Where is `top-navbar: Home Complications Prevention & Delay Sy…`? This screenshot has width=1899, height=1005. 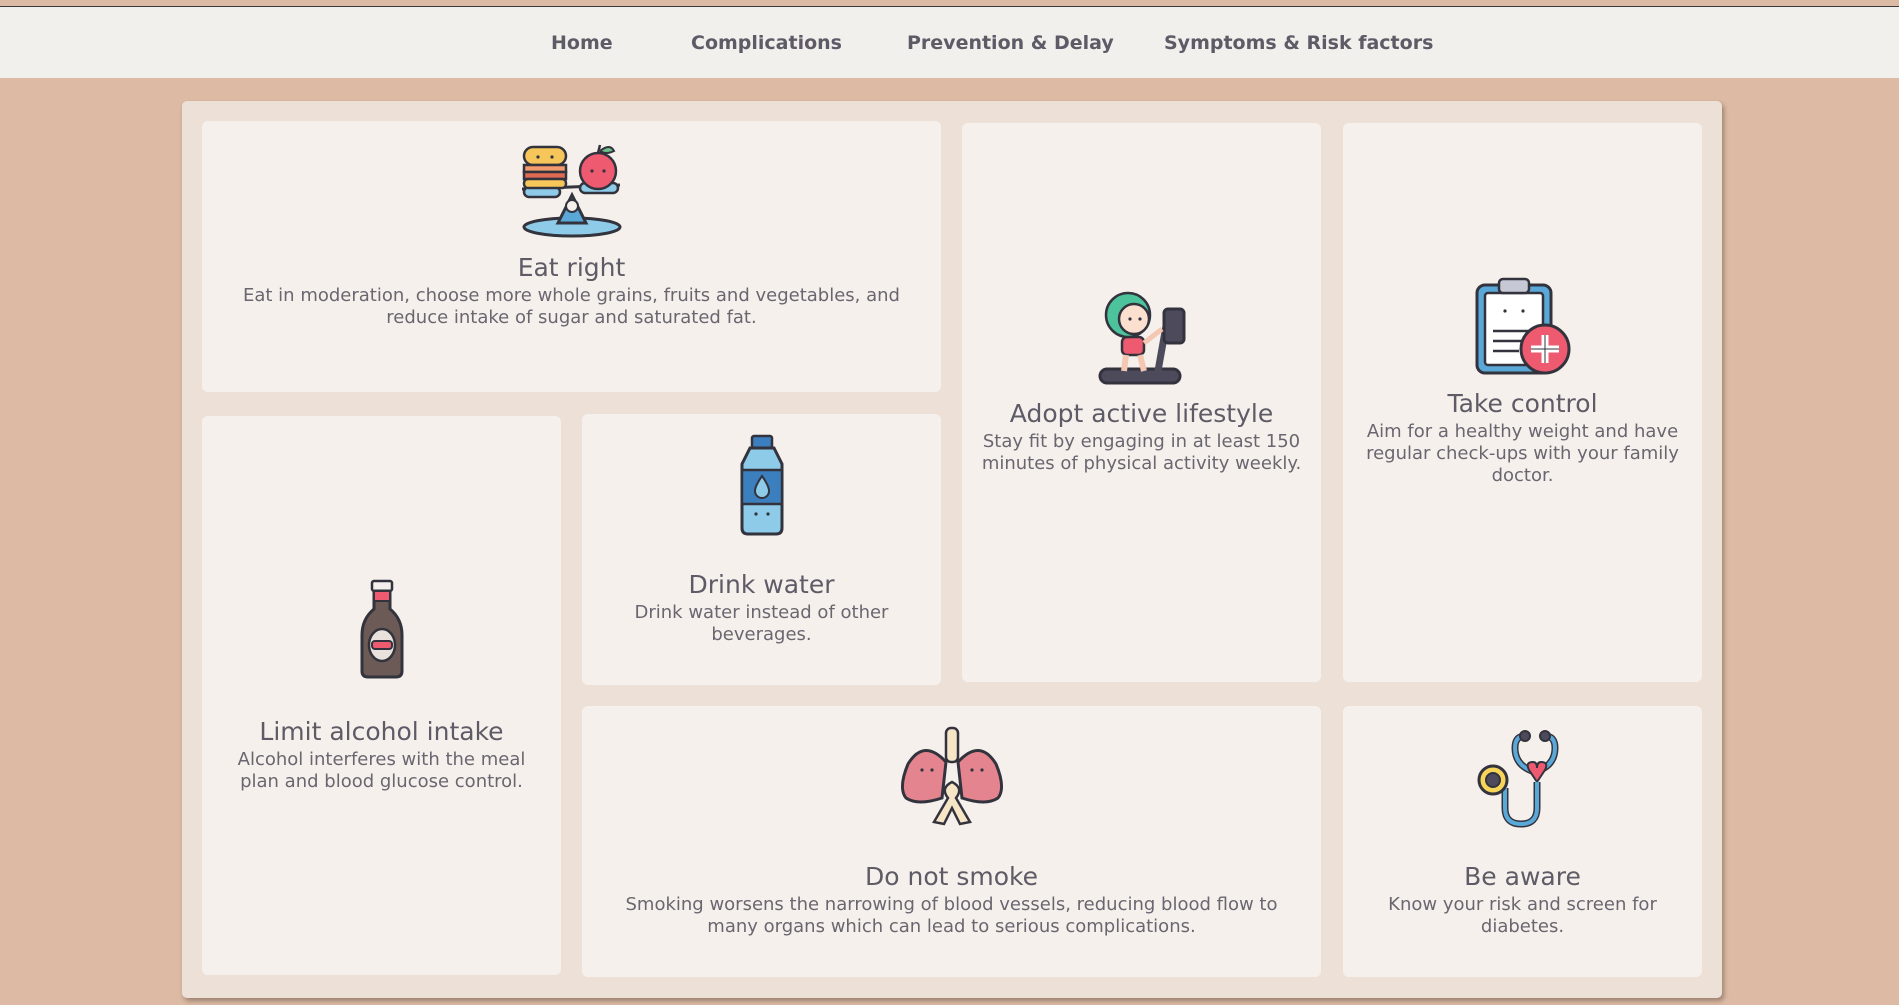 top-navbar: Home Complications Prevention & Delay Sy… is located at coordinates (949, 42).